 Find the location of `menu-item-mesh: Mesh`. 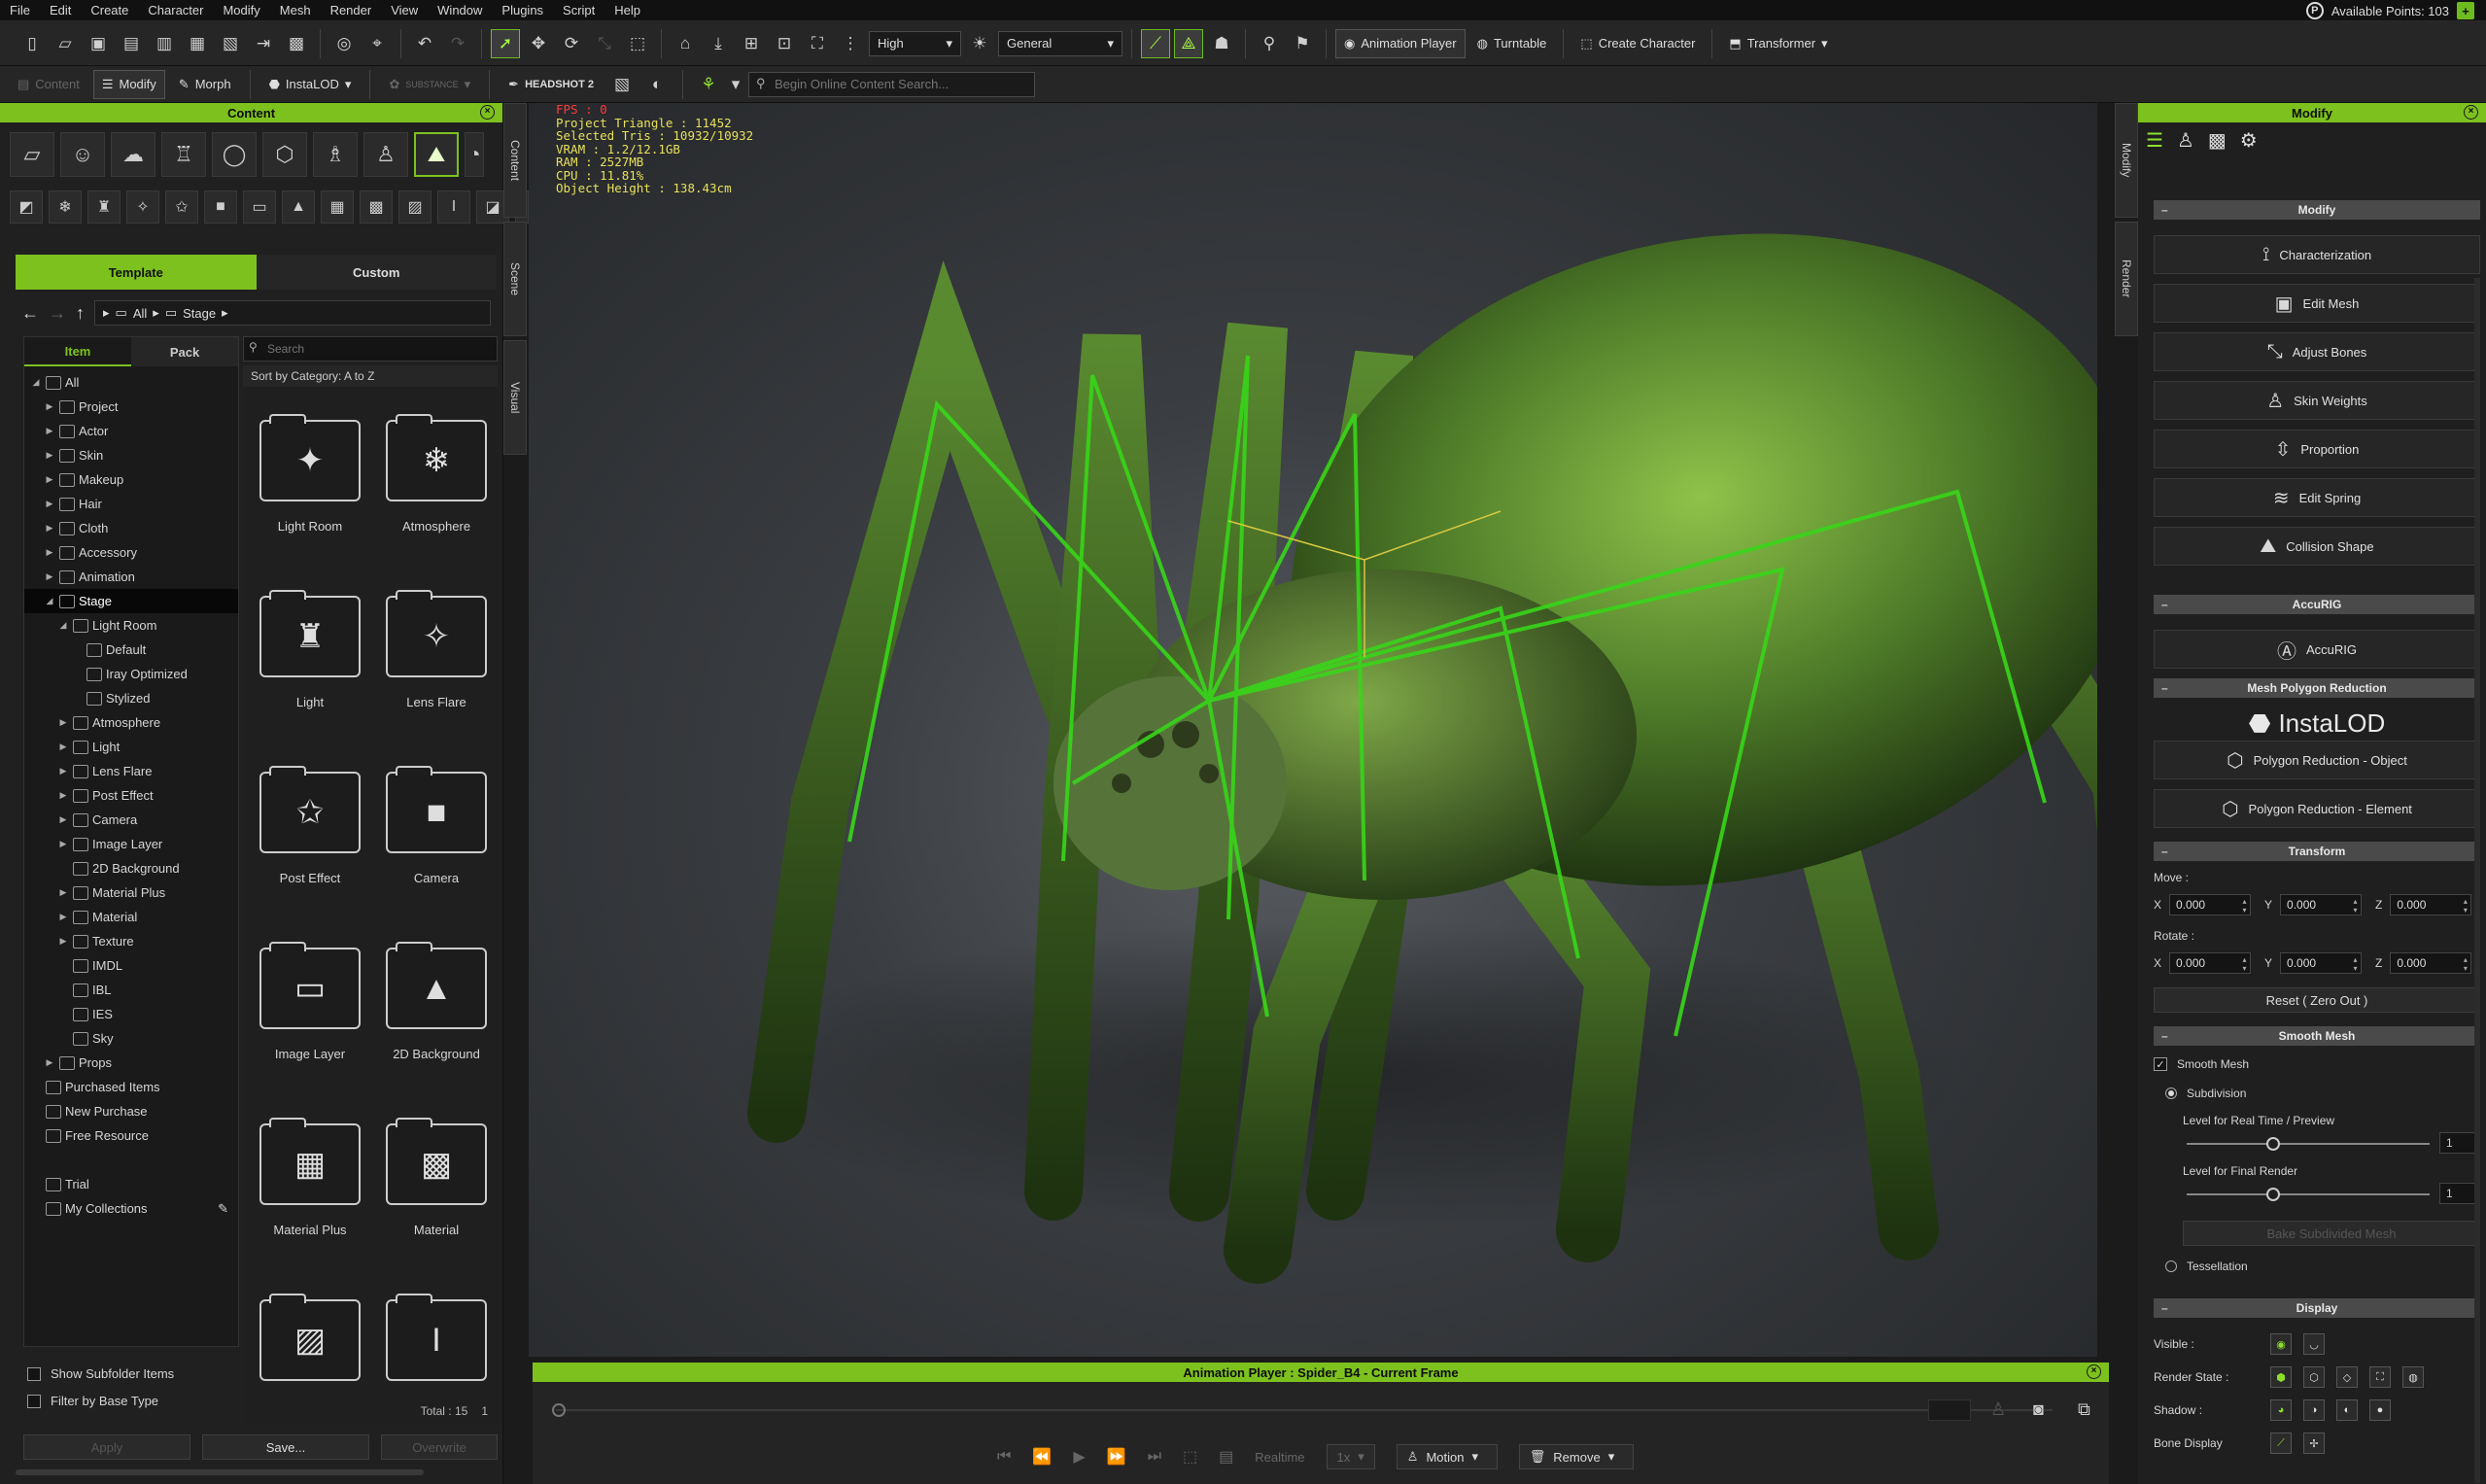

menu-item-mesh: Mesh is located at coordinates (295, 10).